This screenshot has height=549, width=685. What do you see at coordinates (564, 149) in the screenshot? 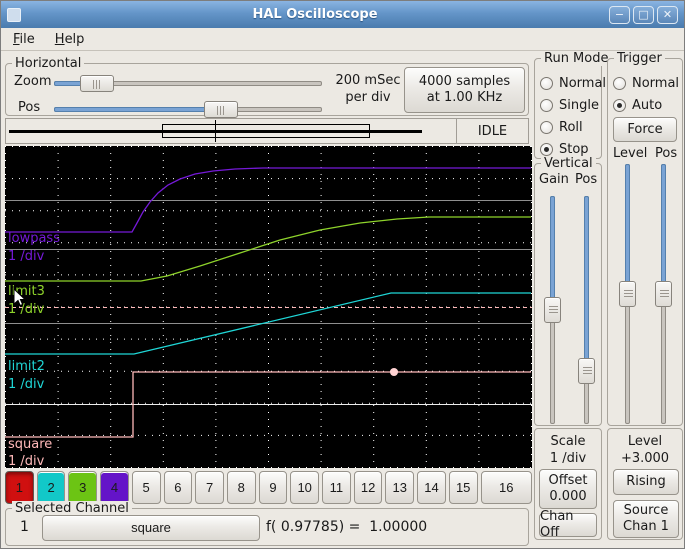
I see `run-mode-stop: Stop` at bounding box center [564, 149].